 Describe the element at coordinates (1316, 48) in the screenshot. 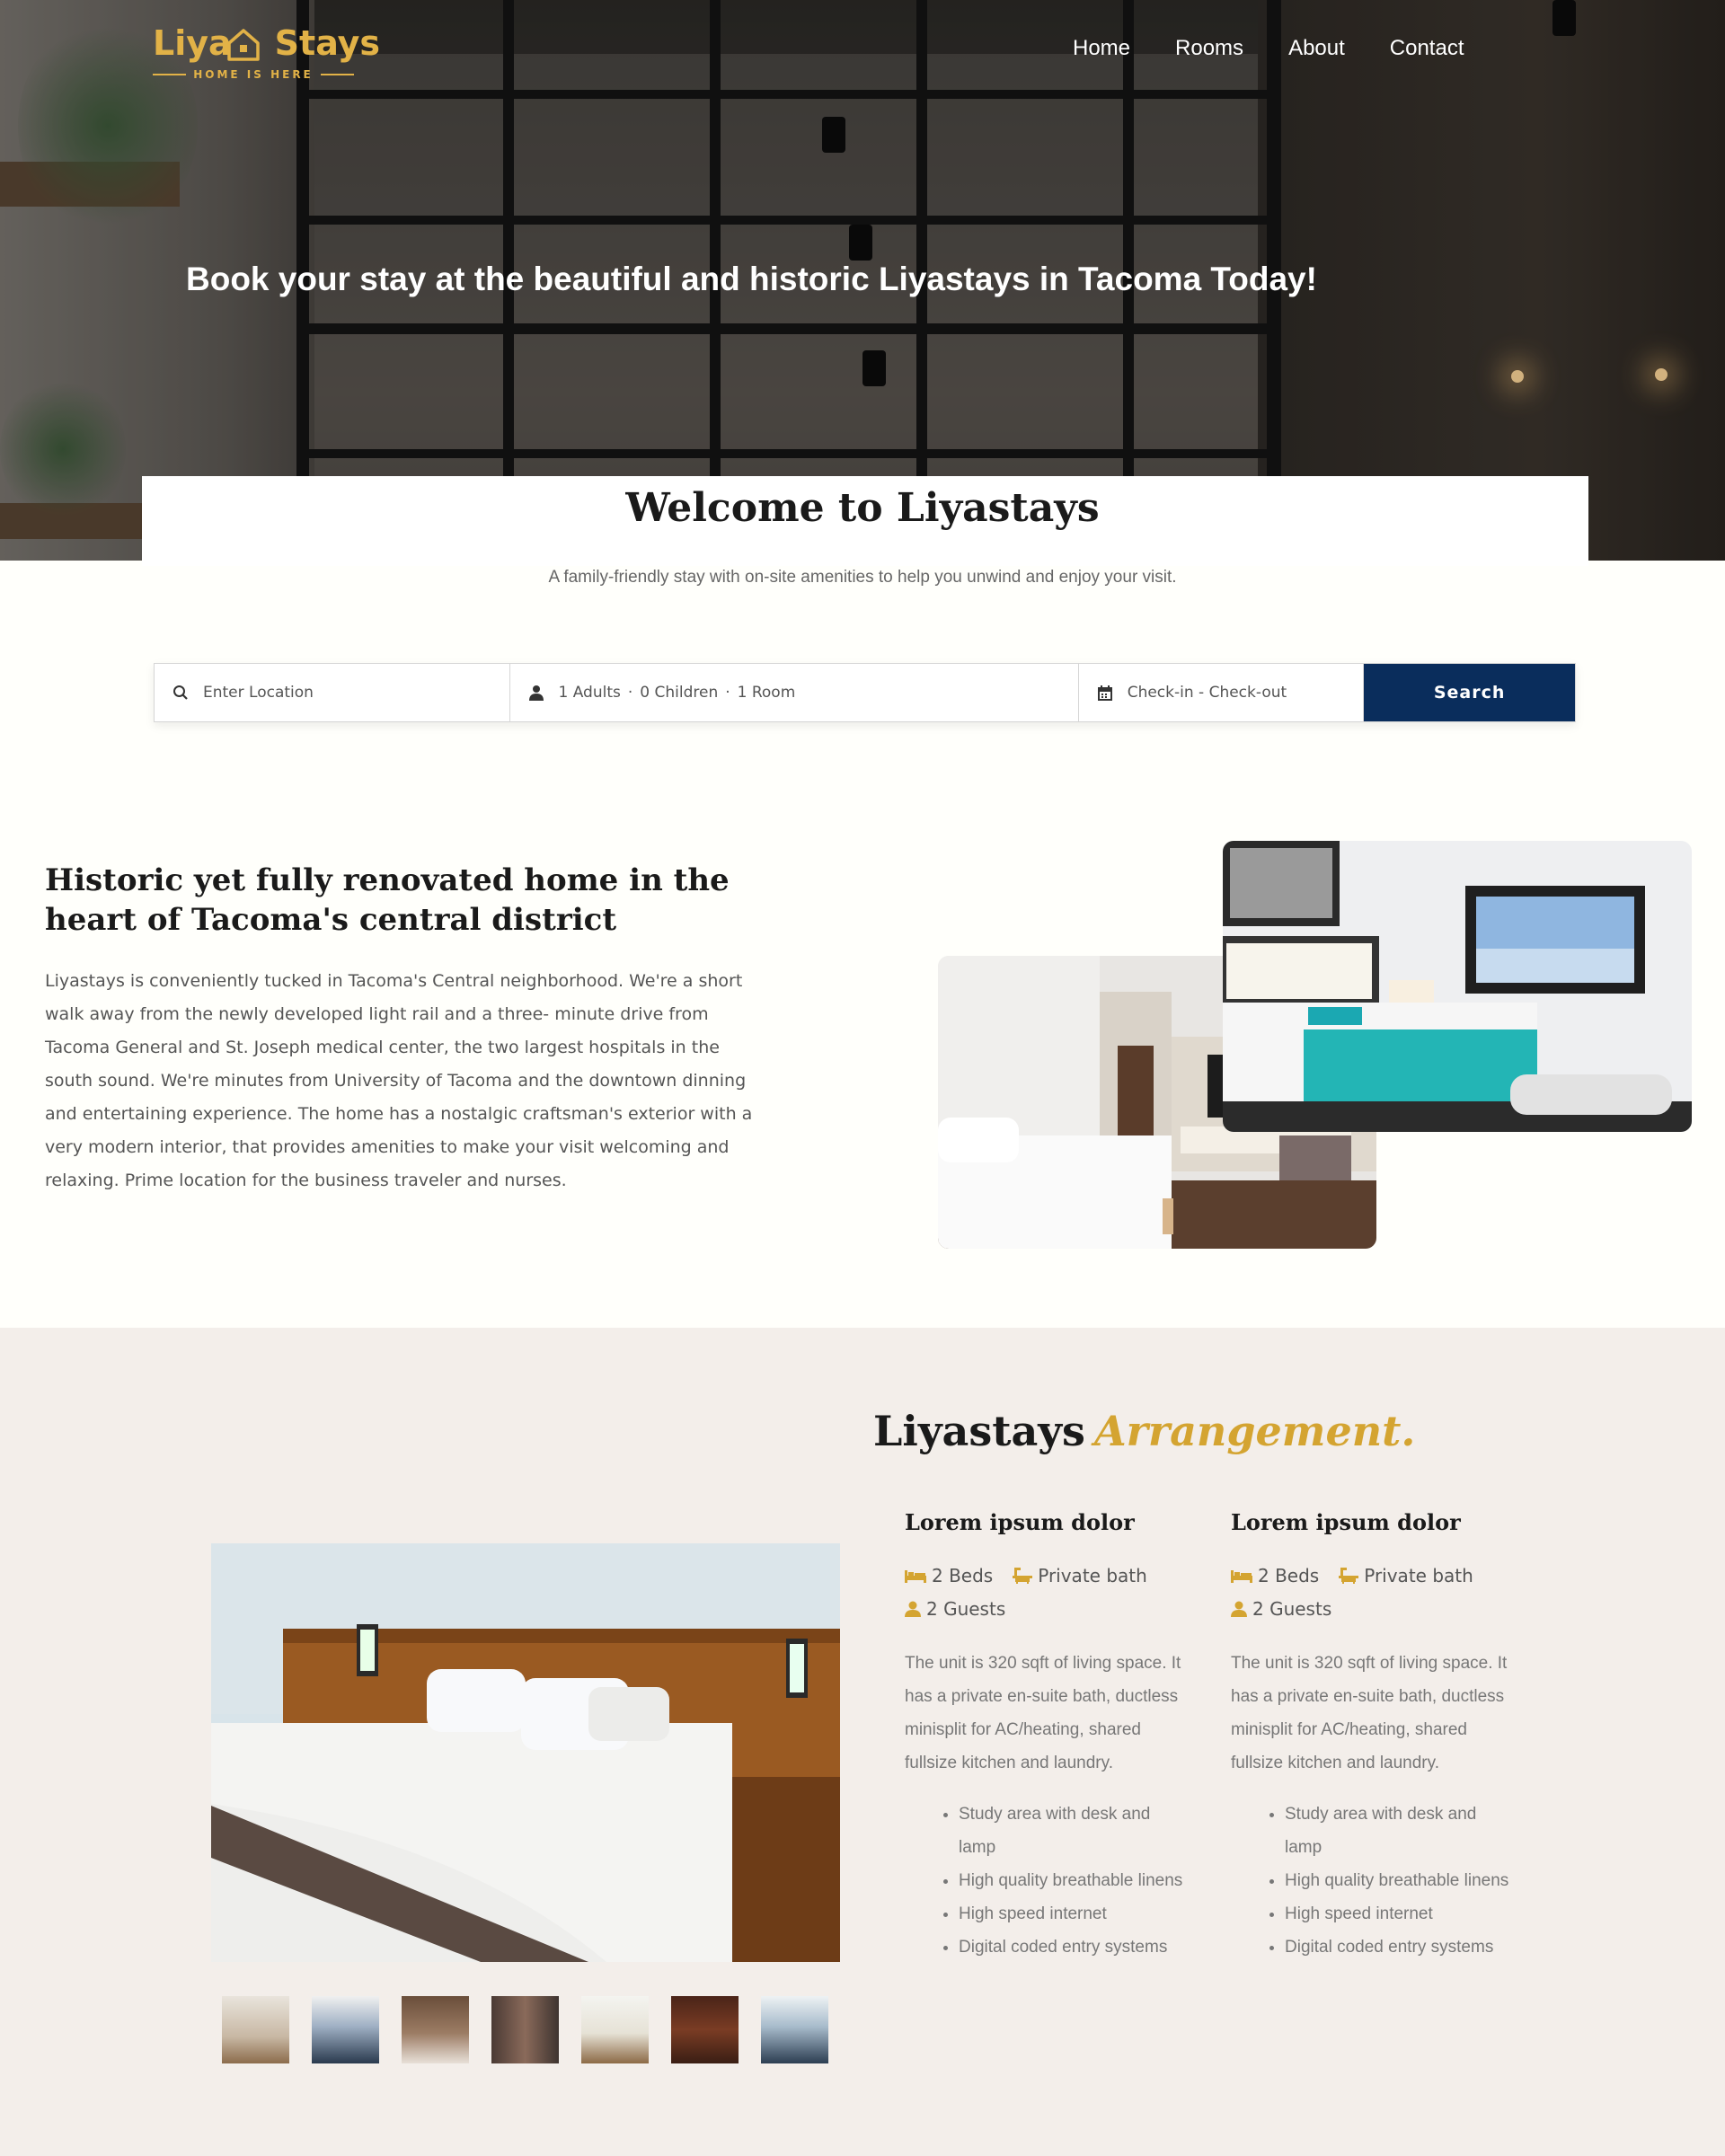

I see `nav-about: About` at that location.